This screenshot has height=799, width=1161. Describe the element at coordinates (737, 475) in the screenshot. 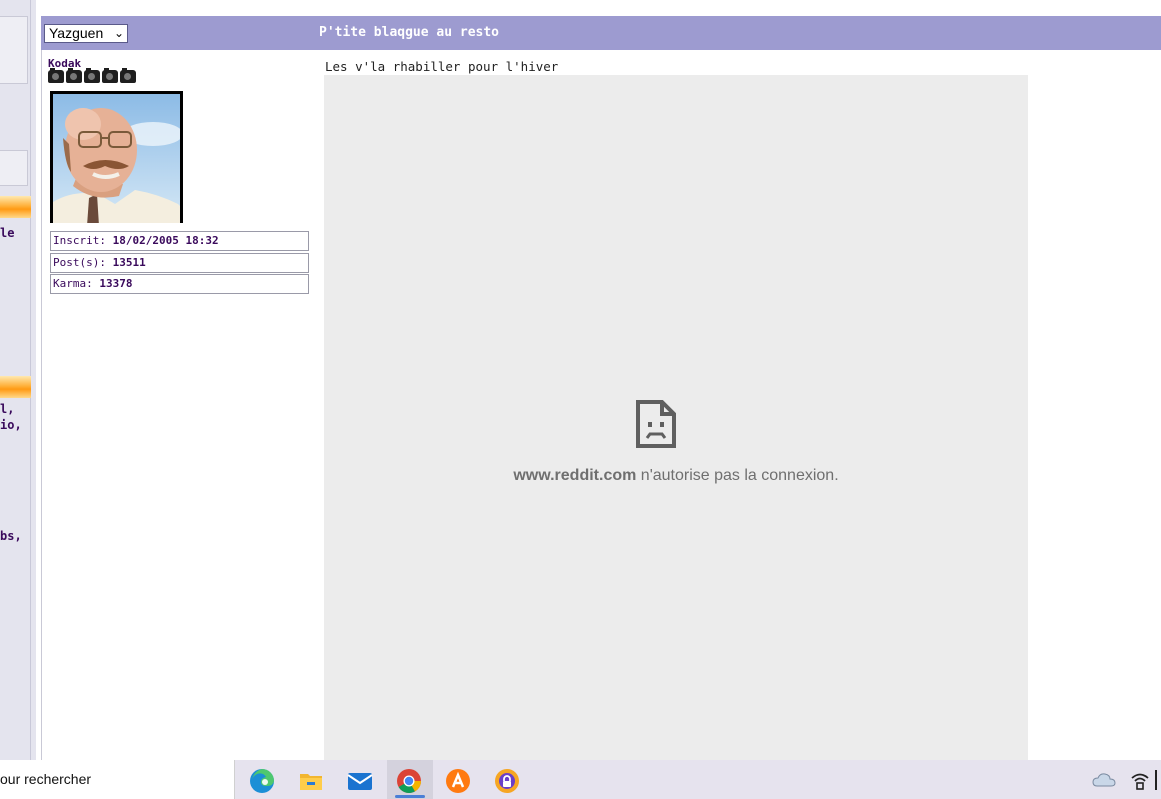

I see `refused-text: n'autorise pas la connexion.` at that location.